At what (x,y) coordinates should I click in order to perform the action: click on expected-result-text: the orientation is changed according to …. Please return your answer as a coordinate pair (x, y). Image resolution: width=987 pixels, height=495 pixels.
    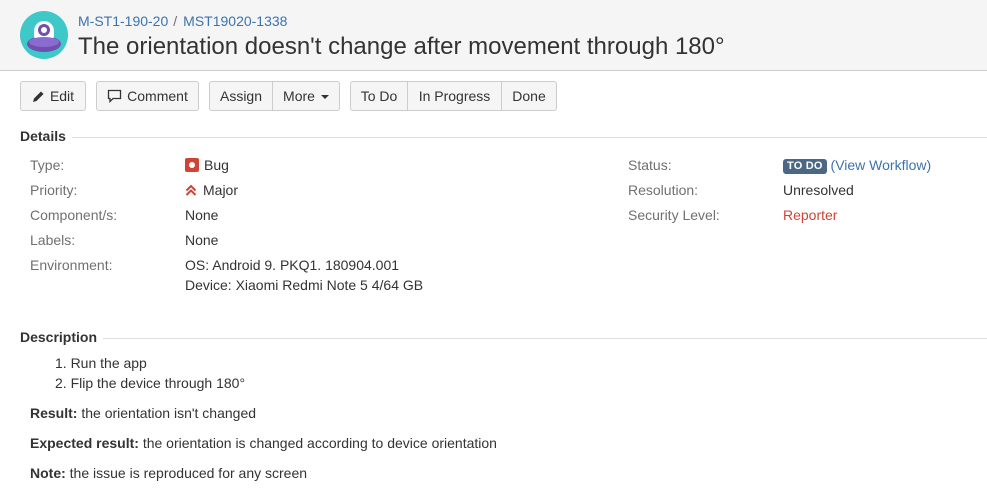
    Looking at the image, I should click on (317, 443).